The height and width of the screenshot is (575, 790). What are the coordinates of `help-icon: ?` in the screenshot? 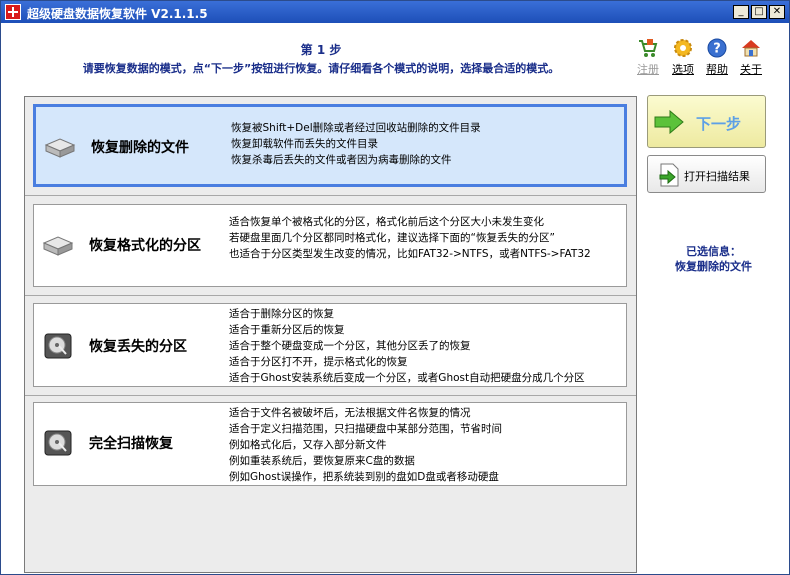 It's located at (717, 48).